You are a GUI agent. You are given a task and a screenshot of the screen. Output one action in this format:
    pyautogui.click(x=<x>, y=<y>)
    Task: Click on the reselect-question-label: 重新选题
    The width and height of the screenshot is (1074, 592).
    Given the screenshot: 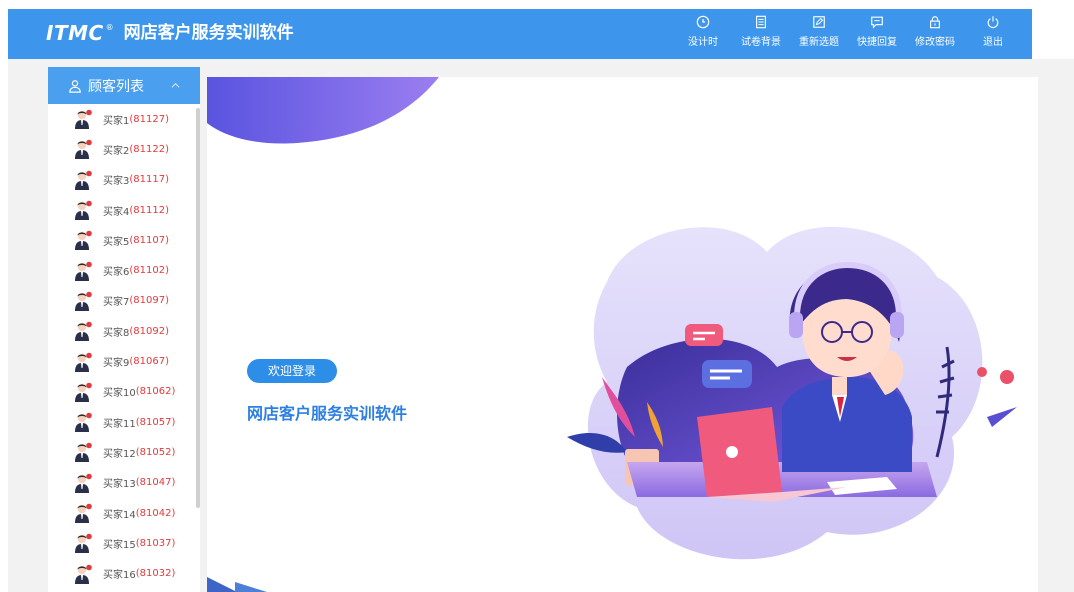 What is the action you would take?
    pyautogui.click(x=819, y=42)
    